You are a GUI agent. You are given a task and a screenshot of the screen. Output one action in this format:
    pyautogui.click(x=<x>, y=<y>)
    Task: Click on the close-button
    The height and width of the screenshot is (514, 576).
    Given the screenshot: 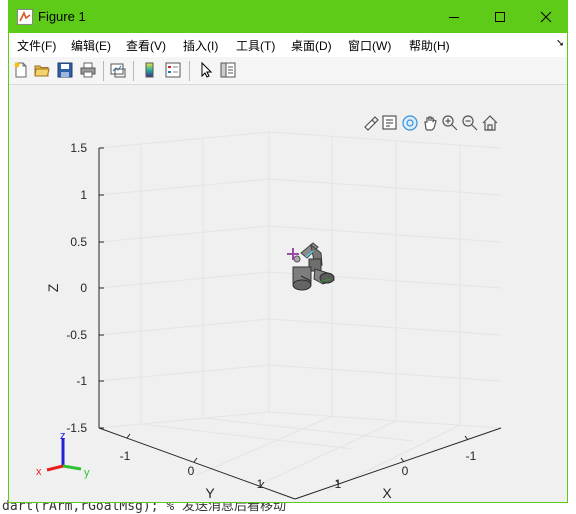 What is the action you would take?
    pyautogui.click(x=546, y=17)
    